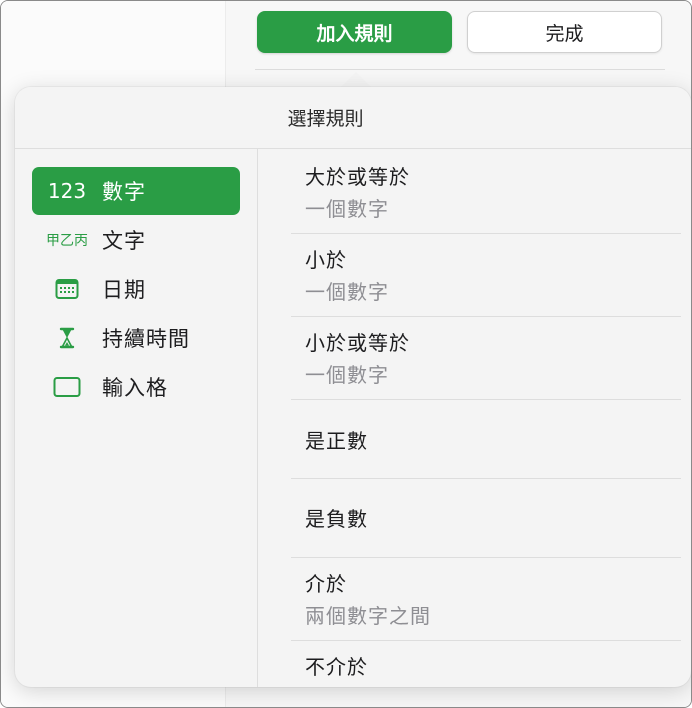 The height and width of the screenshot is (708, 692). What do you see at coordinates (474, 599) in the screenshot?
I see `rule-item-between: 介於 兩個數字之間` at bounding box center [474, 599].